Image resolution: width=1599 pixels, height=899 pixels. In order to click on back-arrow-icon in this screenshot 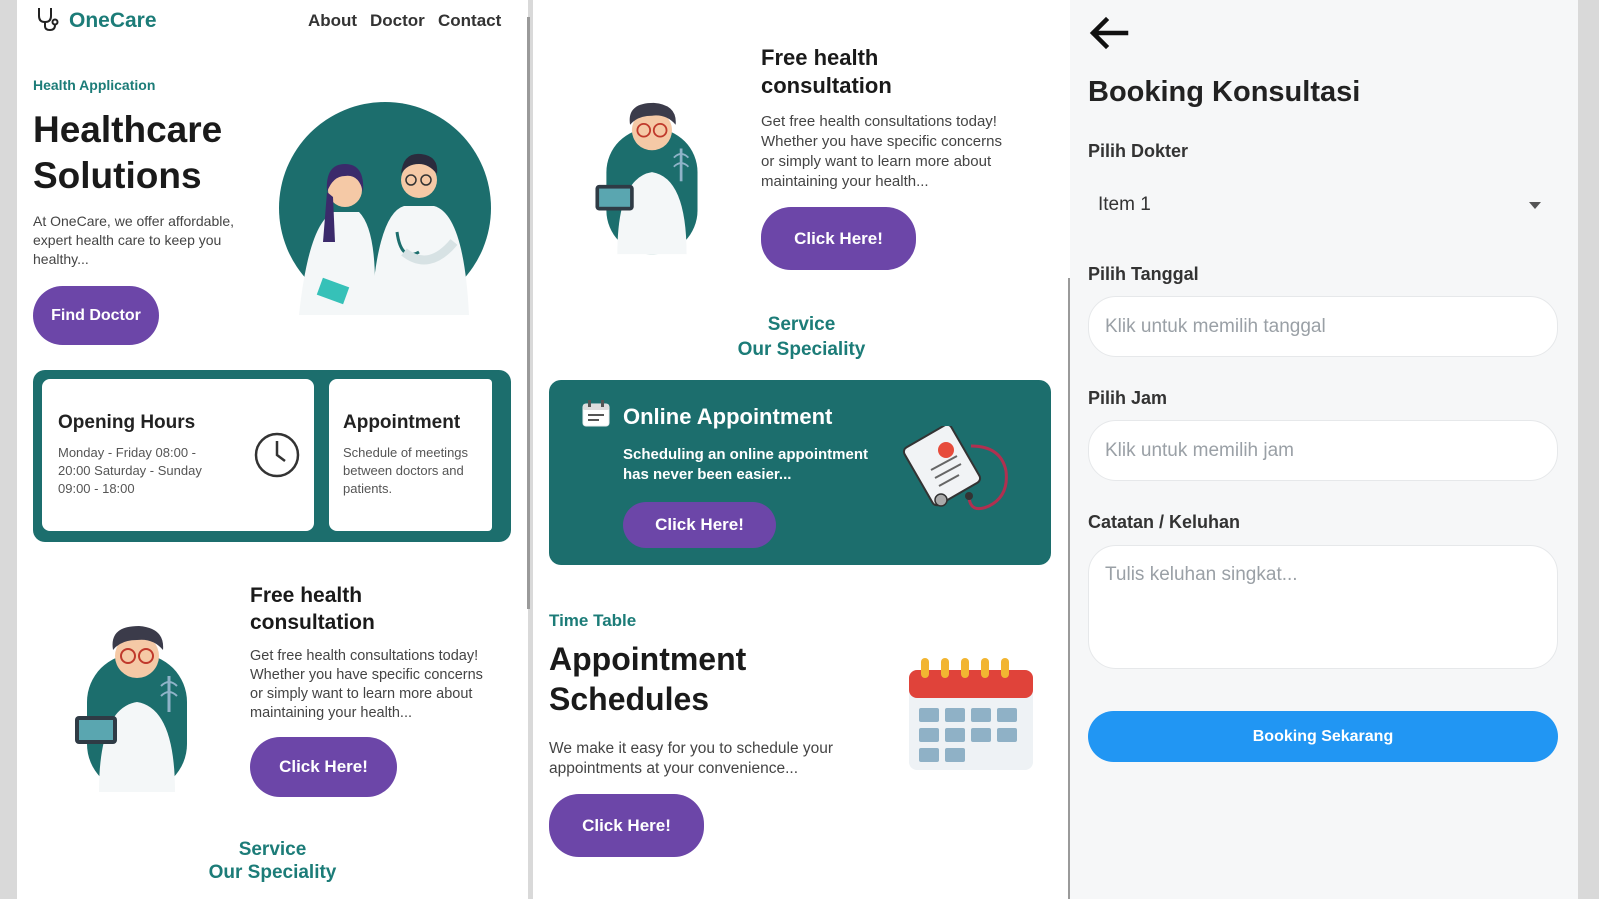, I will do `click(1109, 33)`.